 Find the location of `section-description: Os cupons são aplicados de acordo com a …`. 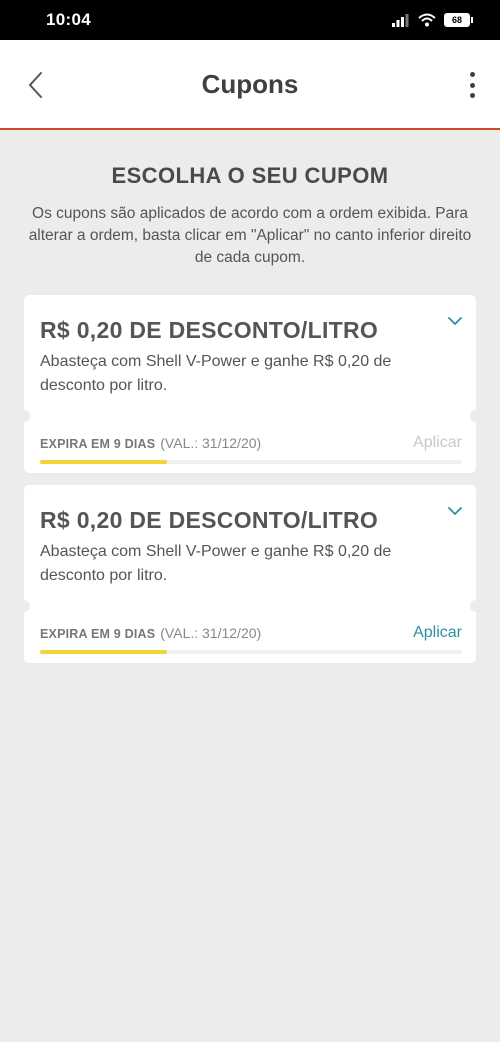

section-description: Os cupons são aplicados de acordo com a … is located at coordinates (250, 235).